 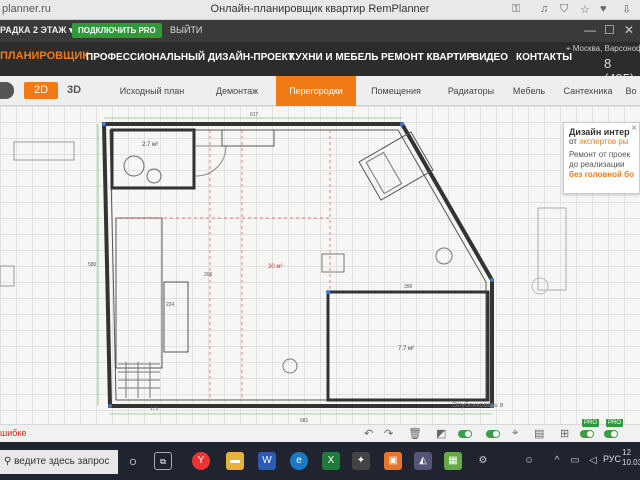 I want to click on pro-badge-1: PRO, so click(x=591, y=423).